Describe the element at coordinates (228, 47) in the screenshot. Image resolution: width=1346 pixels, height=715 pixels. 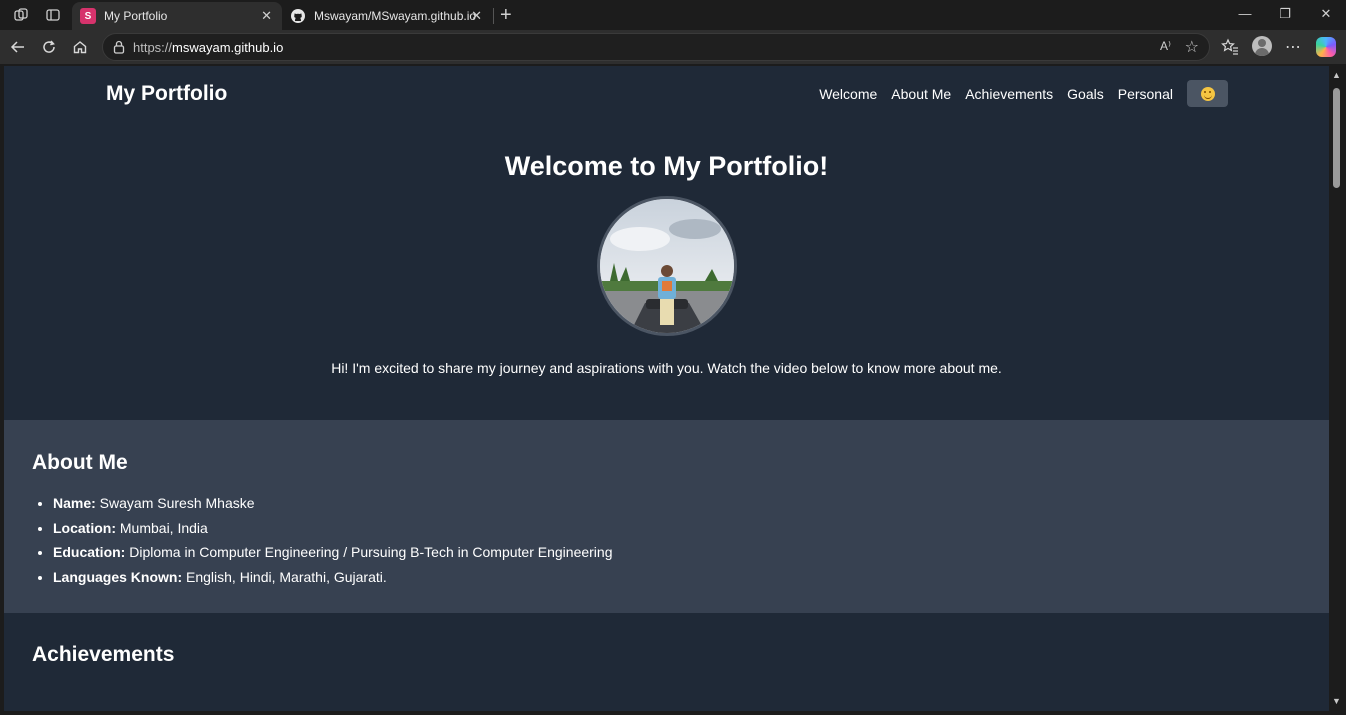
I see `url-host: mswayam.github.io` at that location.